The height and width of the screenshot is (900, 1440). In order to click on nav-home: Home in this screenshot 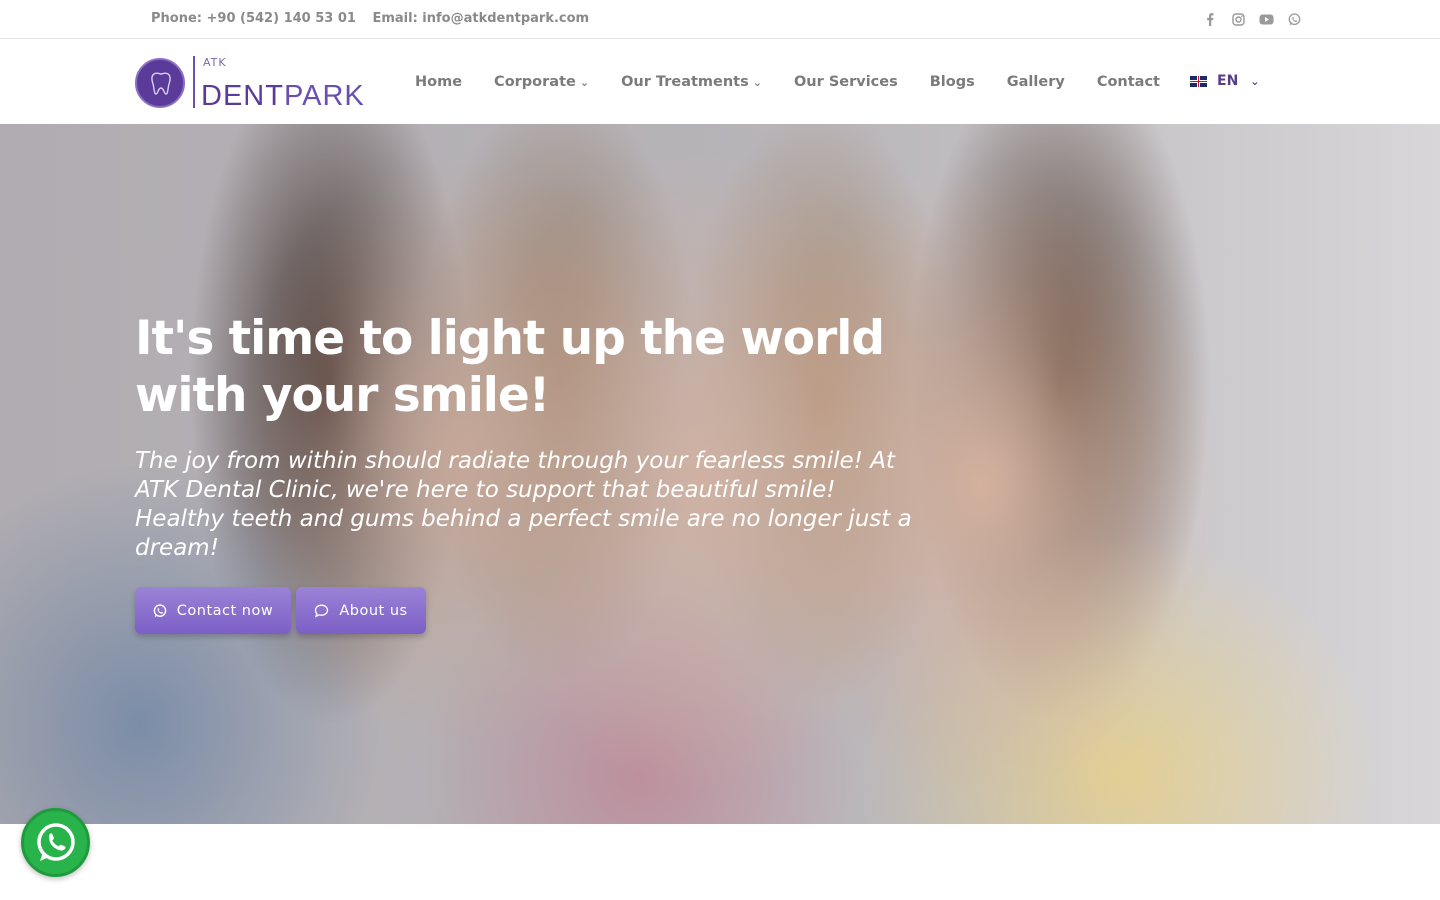, I will do `click(438, 82)`.